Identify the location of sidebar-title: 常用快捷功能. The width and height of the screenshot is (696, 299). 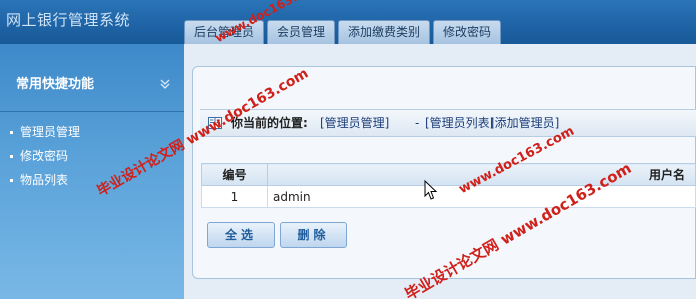
(55, 84).